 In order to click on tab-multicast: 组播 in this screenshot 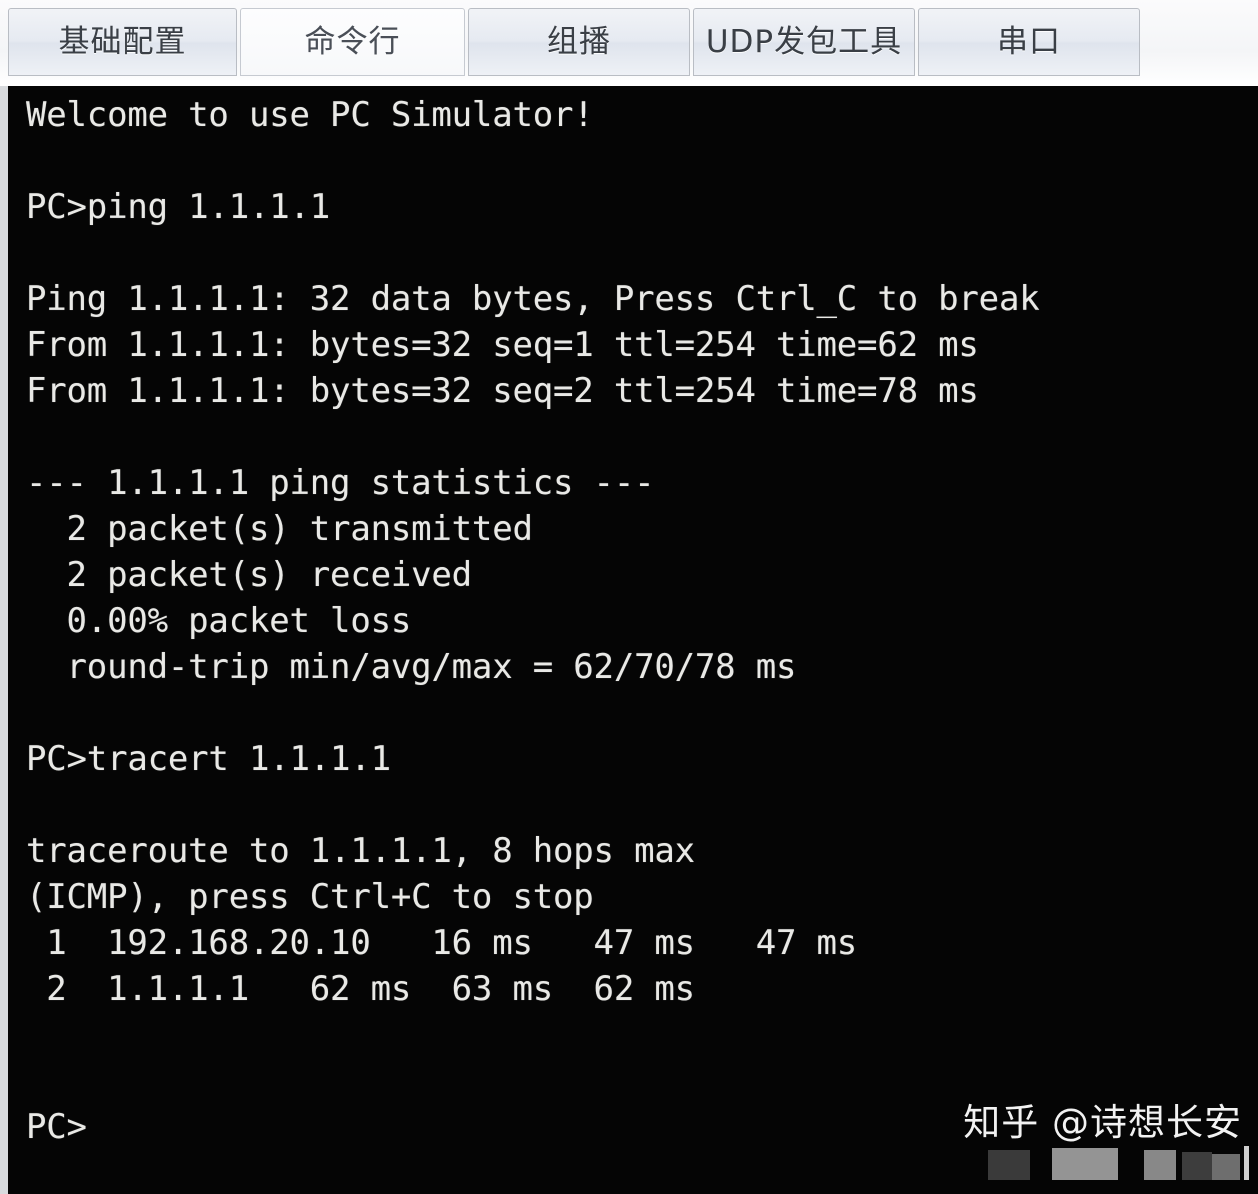, I will do `click(579, 42)`.